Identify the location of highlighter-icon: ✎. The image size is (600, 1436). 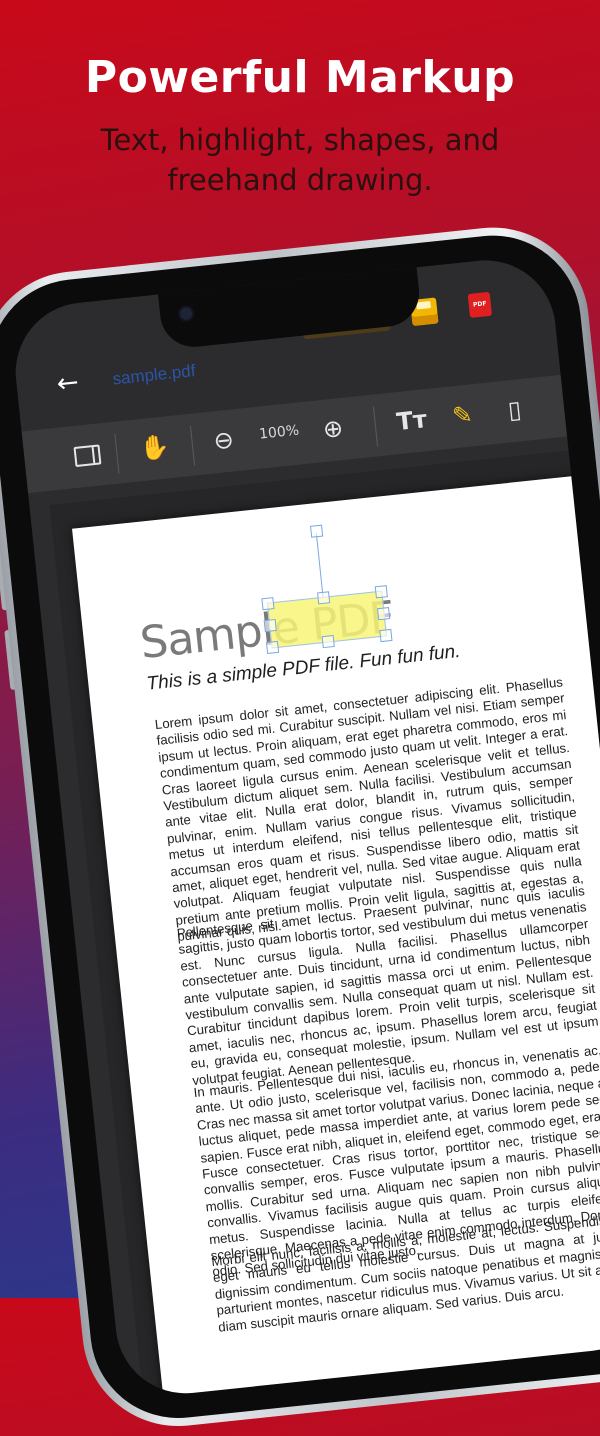
(462, 415).